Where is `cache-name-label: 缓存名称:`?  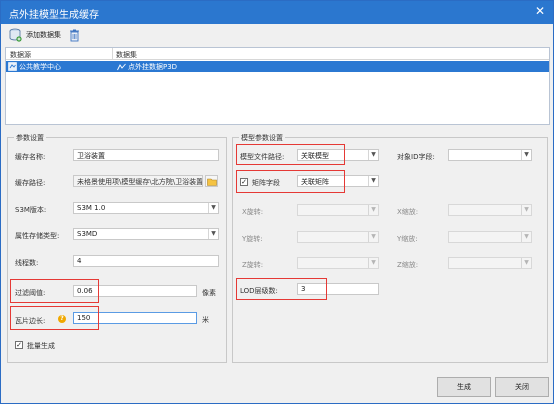
cache-name-label: 缓存名称: is located at coordinates (30, 157).